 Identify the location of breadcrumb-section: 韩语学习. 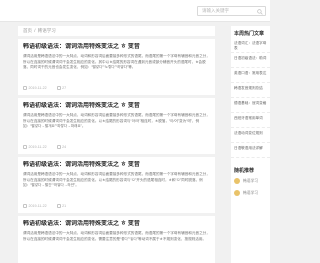
(47, 30).